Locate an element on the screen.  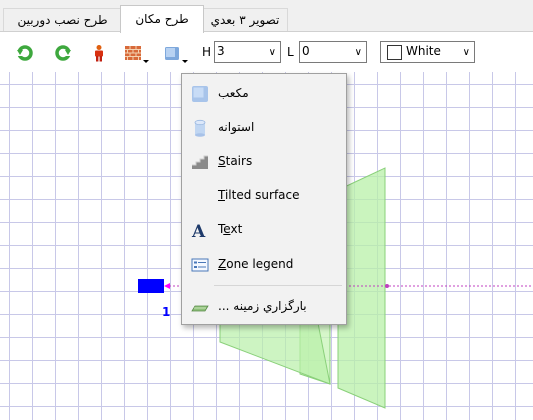
tab-3d-view: تصوير ۳ بعدي is located at coordinates (245, 19).